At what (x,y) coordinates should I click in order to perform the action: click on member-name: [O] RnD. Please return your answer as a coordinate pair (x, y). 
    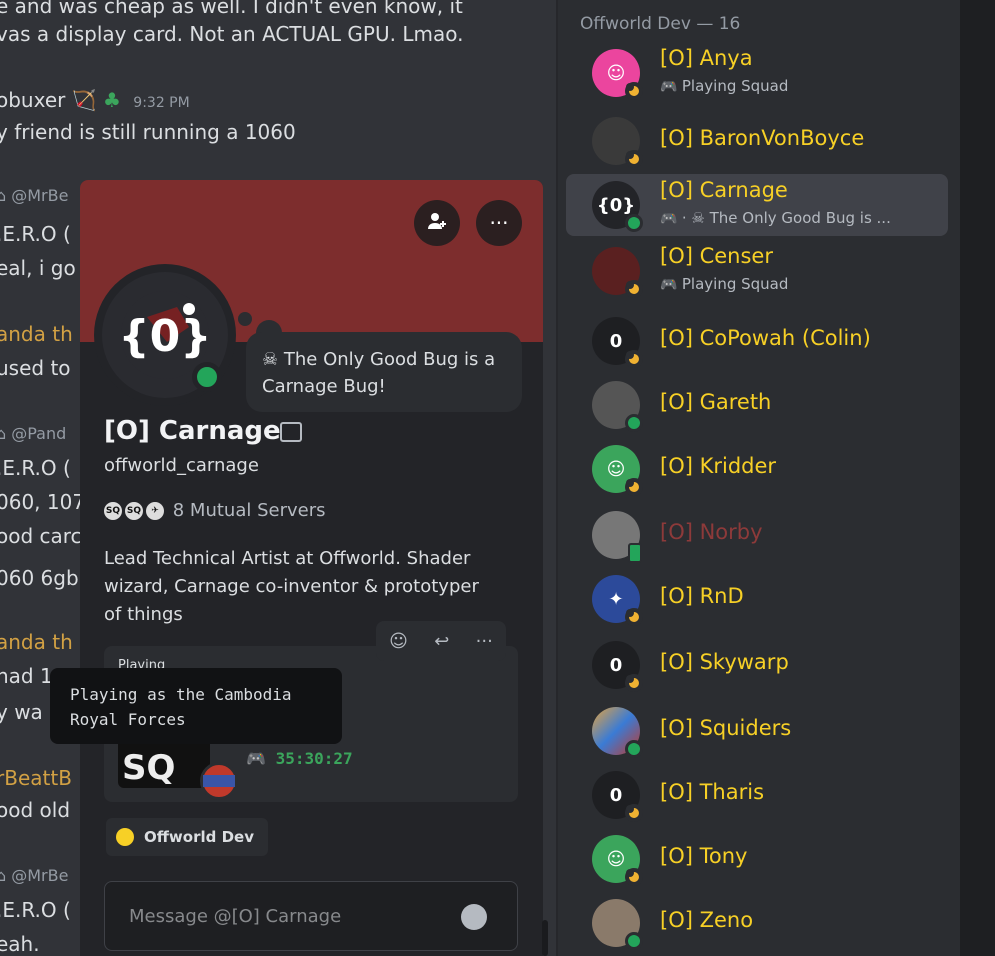
    Looking at the image, I should click on (702, 596).